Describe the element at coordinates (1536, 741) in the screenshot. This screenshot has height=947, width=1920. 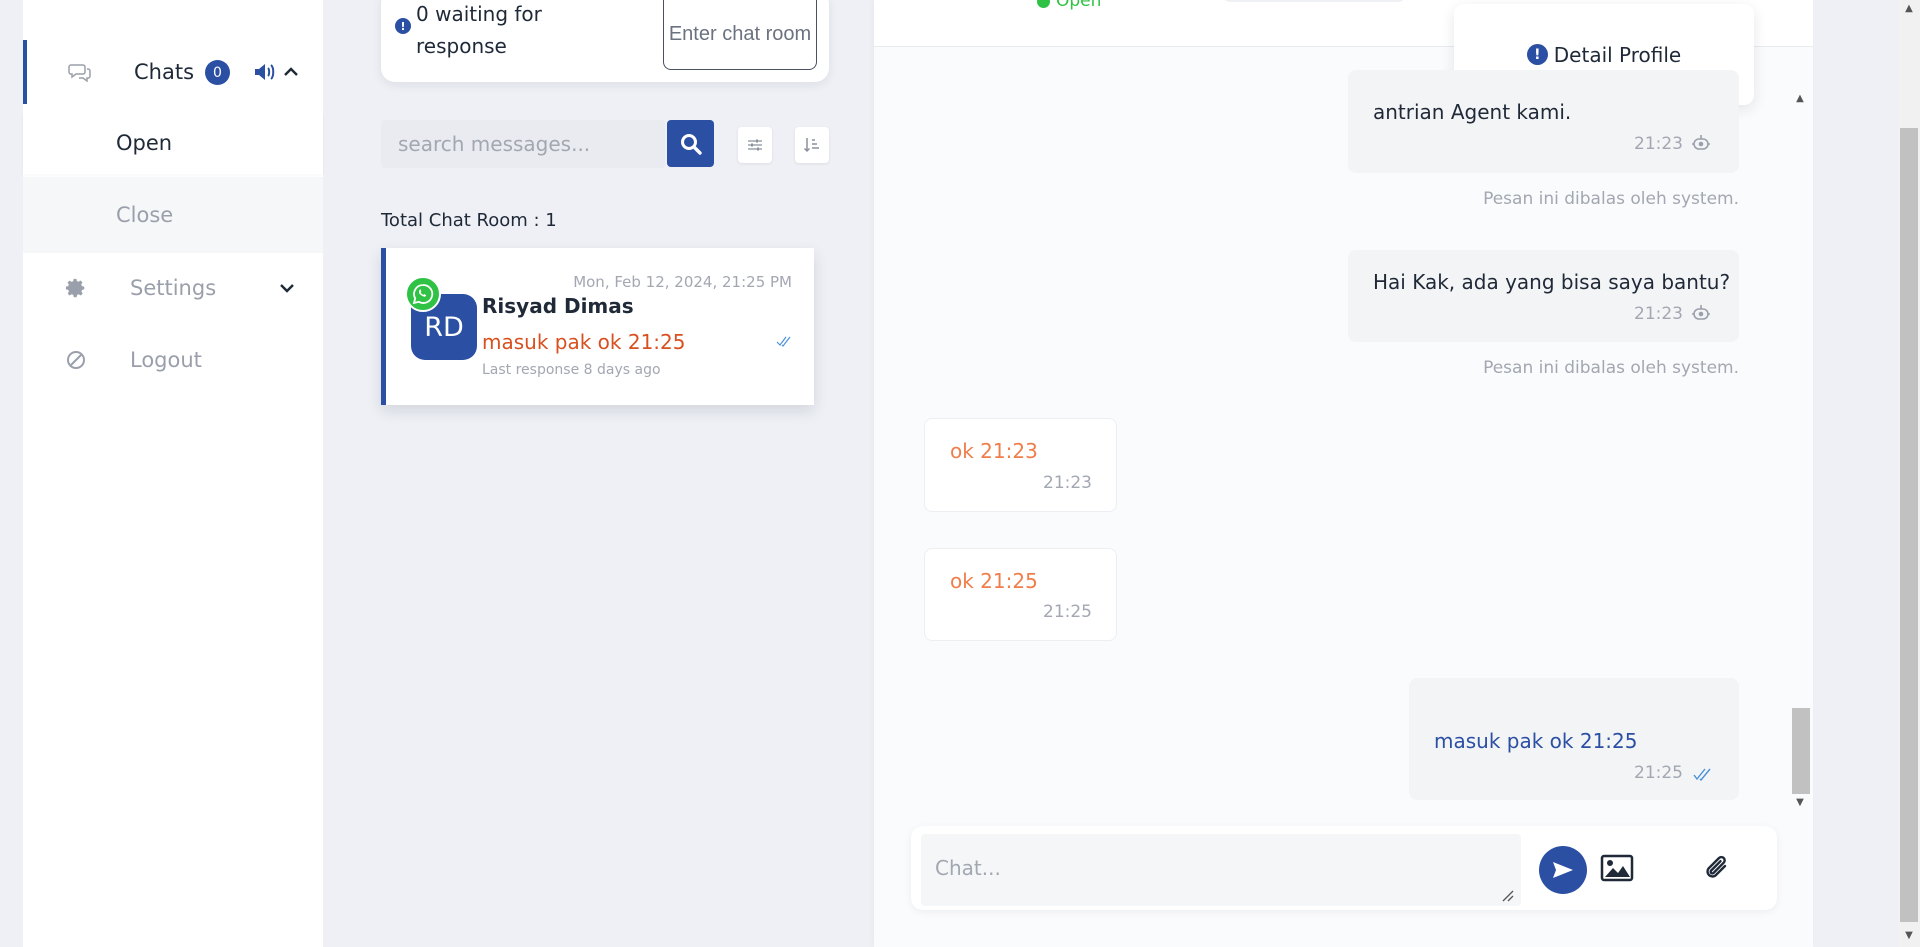
I see `message-text: masuk pak ok 21:25` at that location.